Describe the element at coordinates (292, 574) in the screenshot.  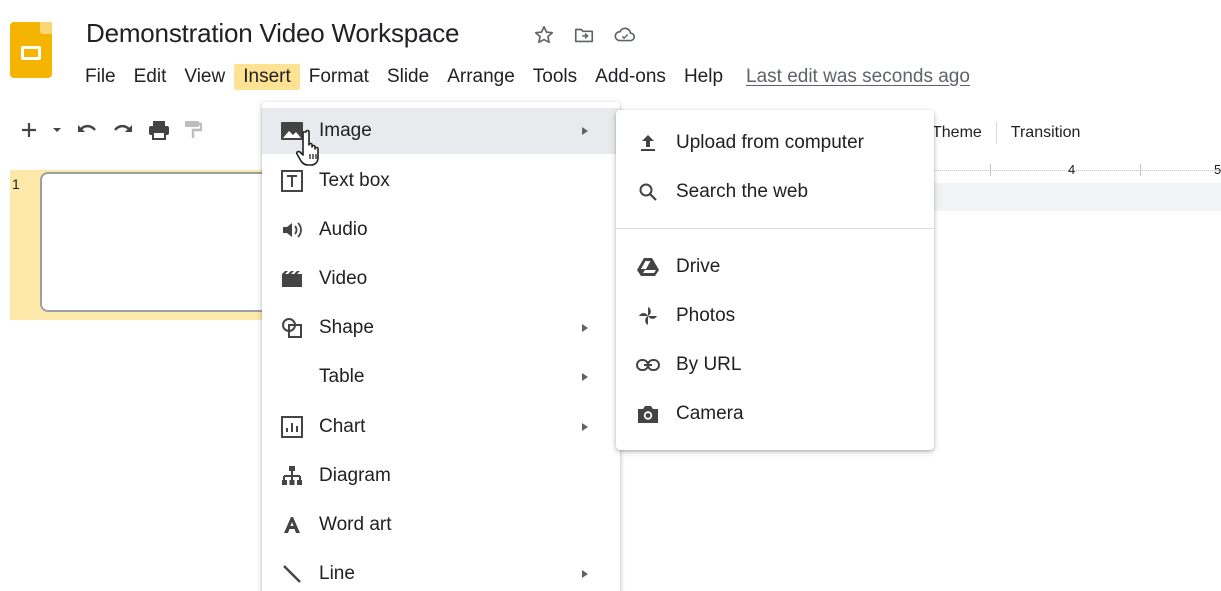
I see `line-icon` at that location.